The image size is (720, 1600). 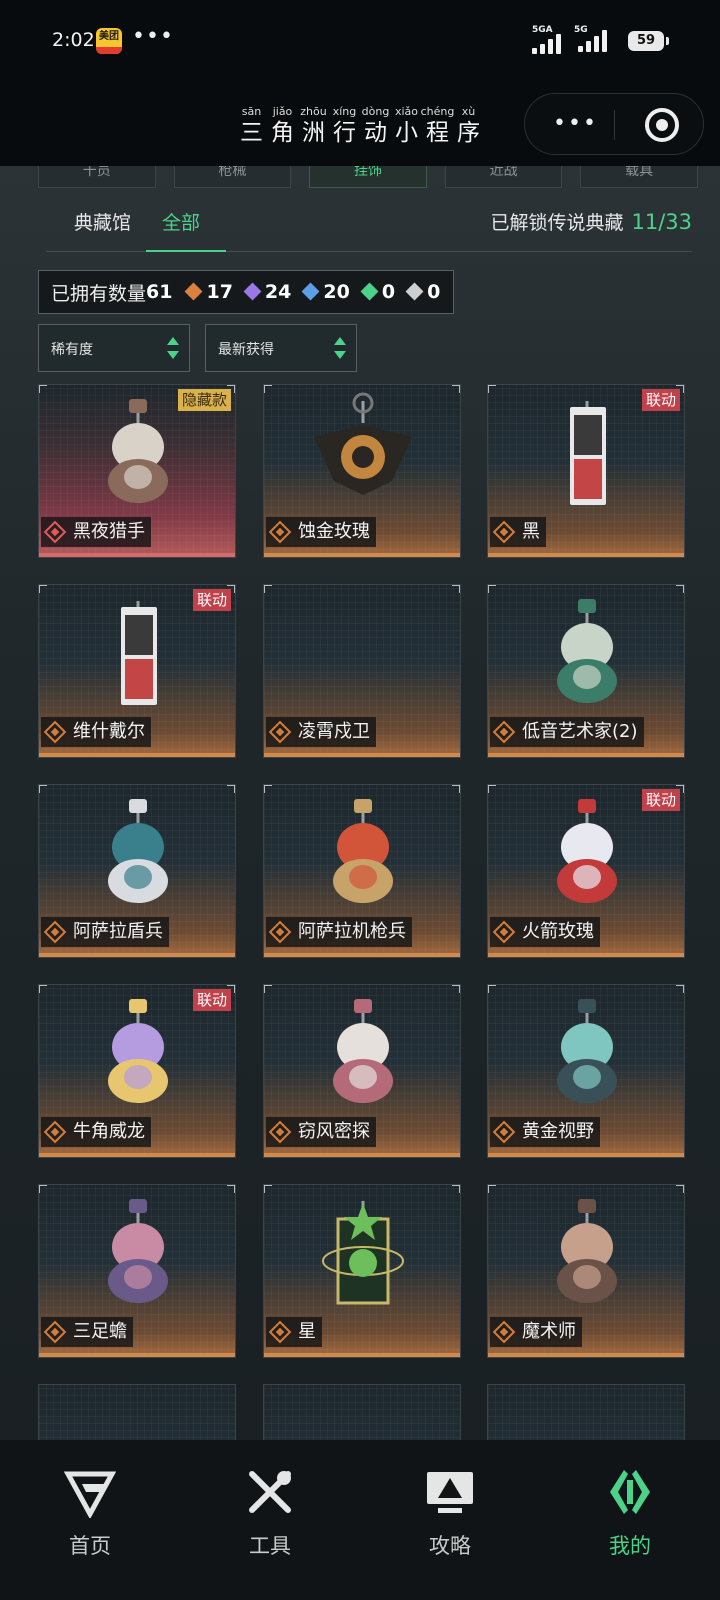 What do you see at coordinates (282, 126) in the screenshot?
I see `title-char: jiǎo 角` at bounding box center [282, 126].